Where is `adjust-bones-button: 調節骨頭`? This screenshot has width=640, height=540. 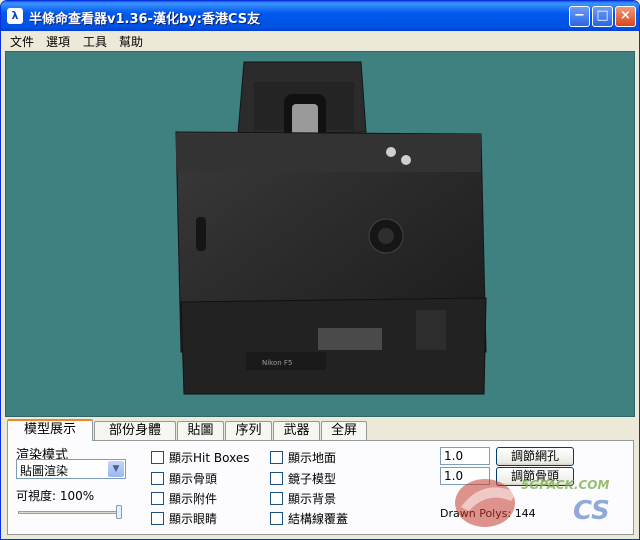 adjust-bones-button: 調節骨頭 is located at coordinates (535, 476).